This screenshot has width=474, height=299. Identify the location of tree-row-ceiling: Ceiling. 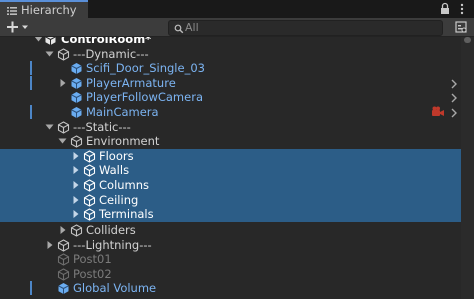
(230, 200).